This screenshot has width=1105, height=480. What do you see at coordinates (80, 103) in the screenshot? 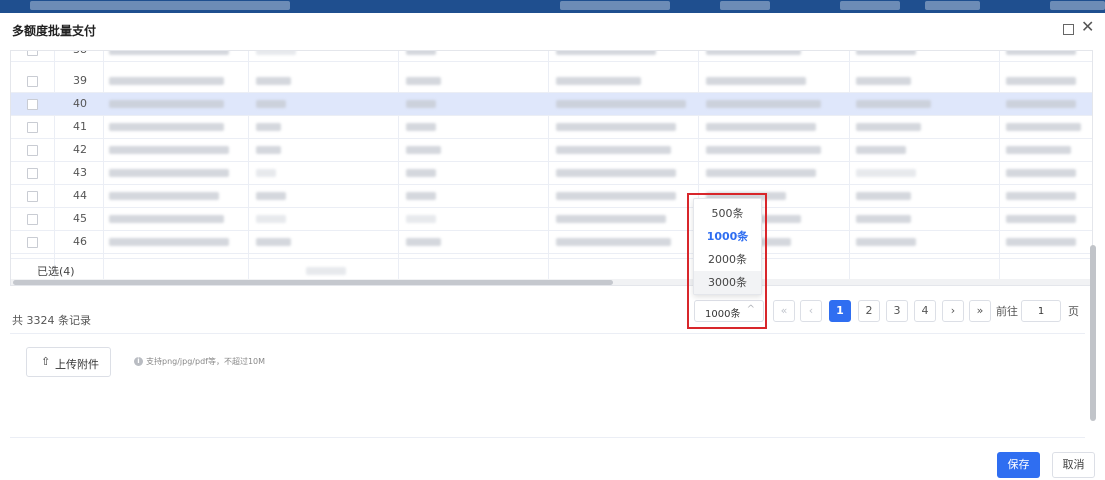
I see `row-index: 40` at bounding box center [80, 103].